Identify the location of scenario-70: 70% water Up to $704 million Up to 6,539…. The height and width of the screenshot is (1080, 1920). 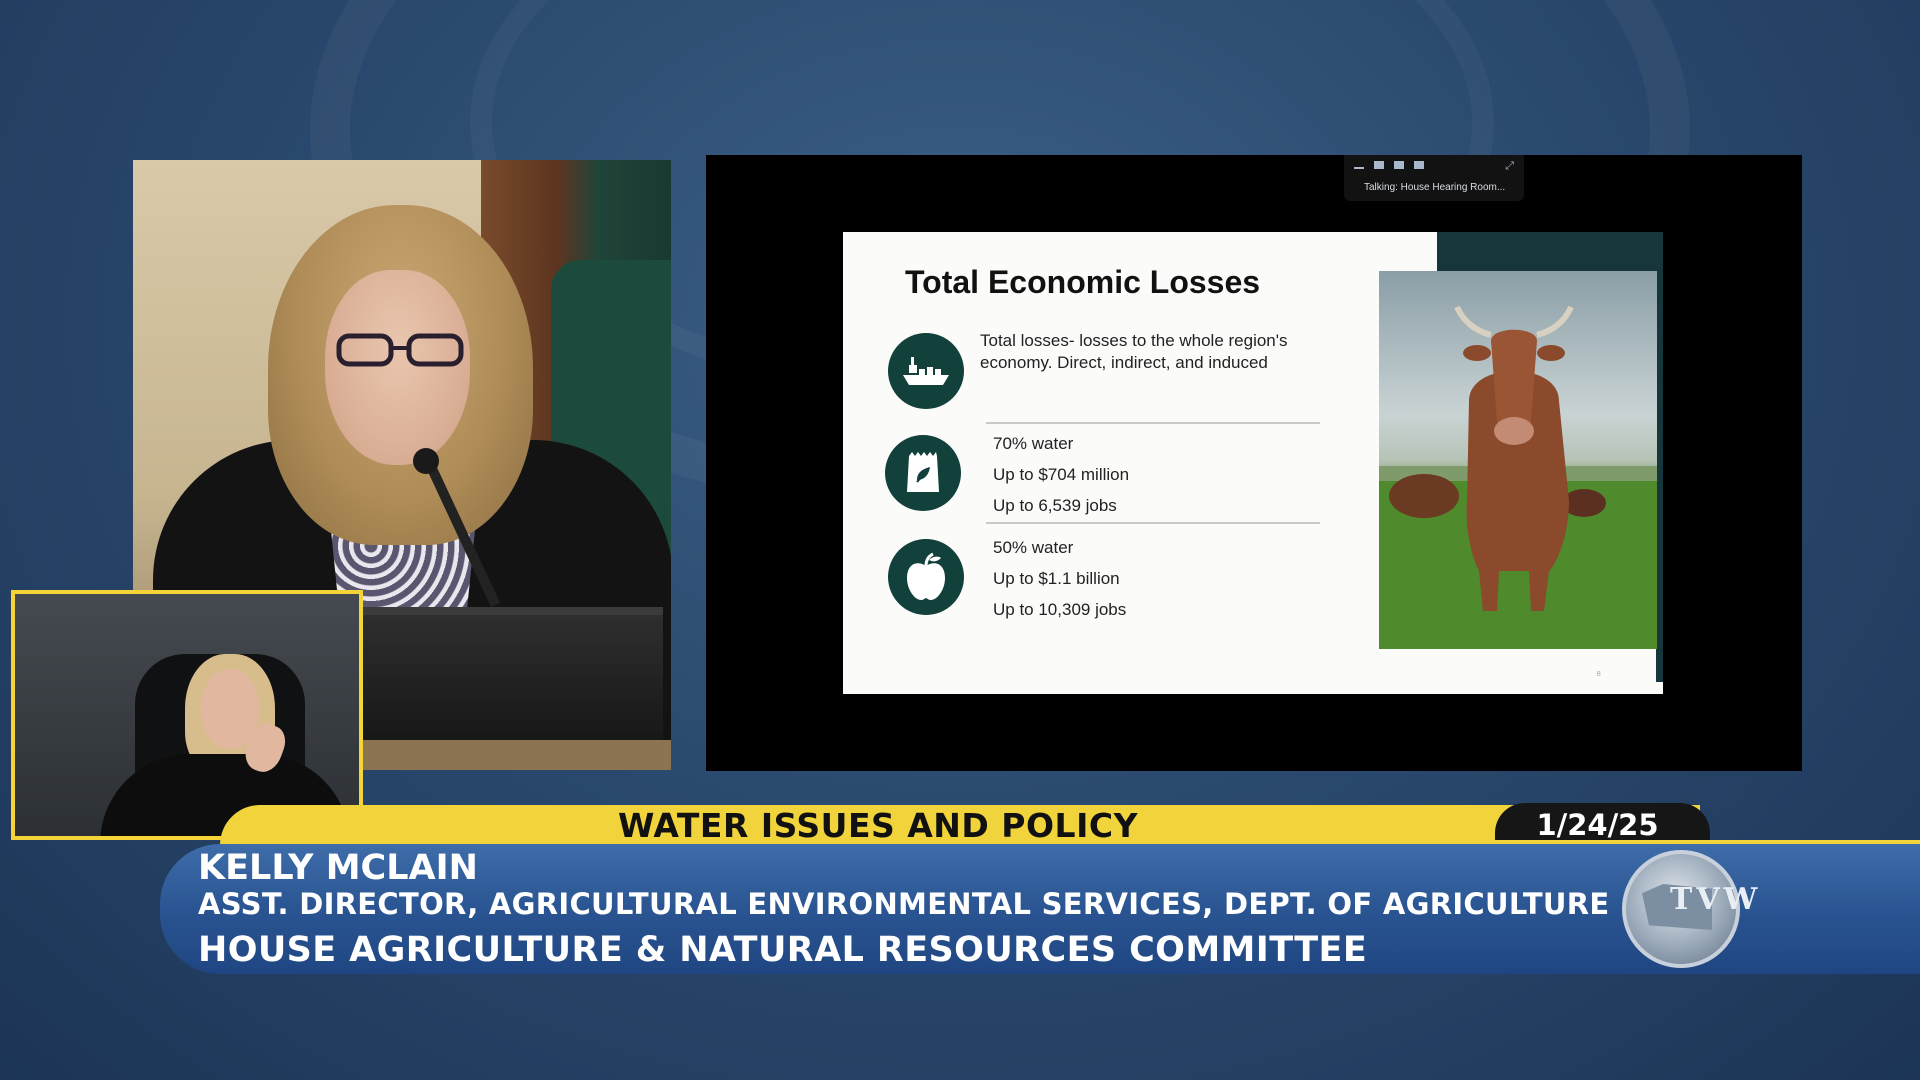
(1061, 474).